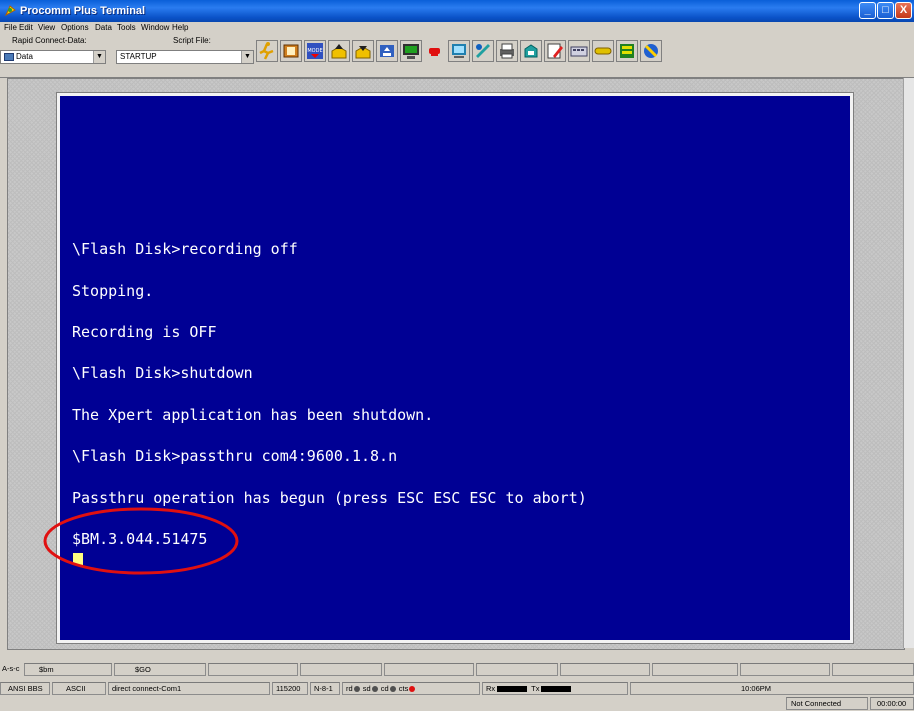 The height and width of the screenshot is (711, 914). Describe the element at coordinates (10, 11) in the screenshot. I see `procomm-app-icon` at that location.